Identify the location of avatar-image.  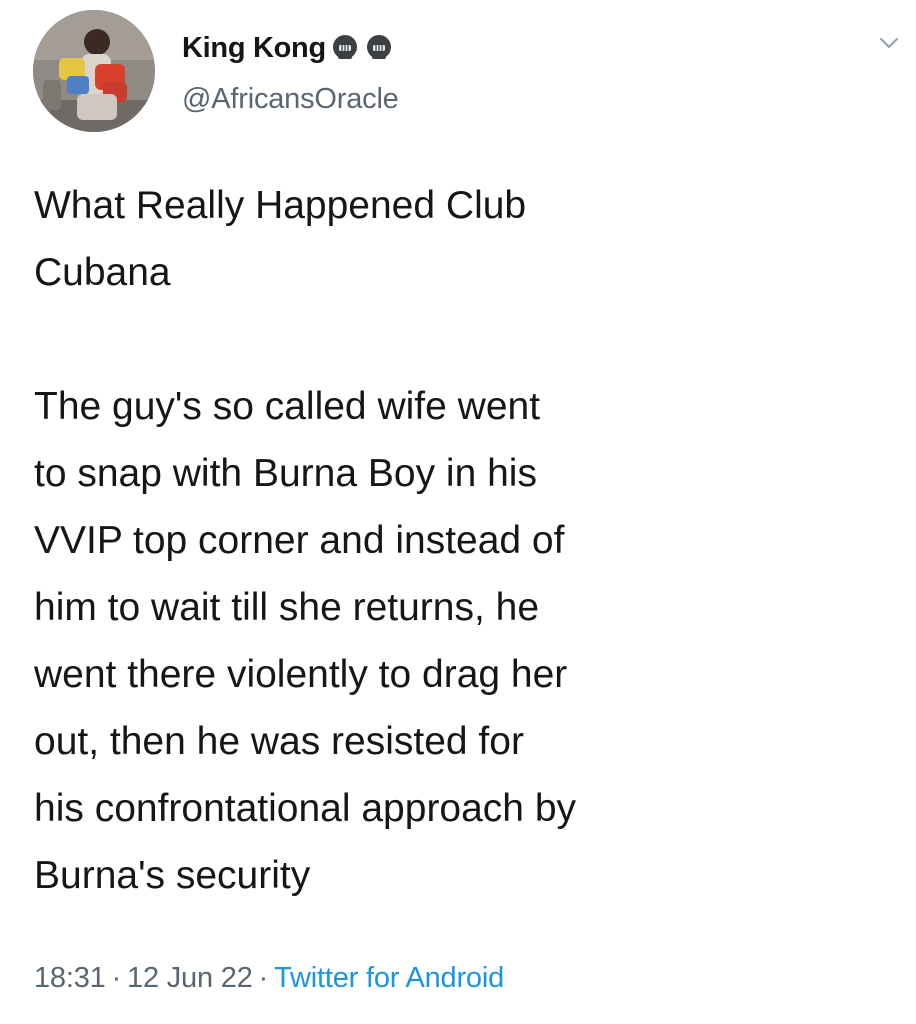
(94, 71).